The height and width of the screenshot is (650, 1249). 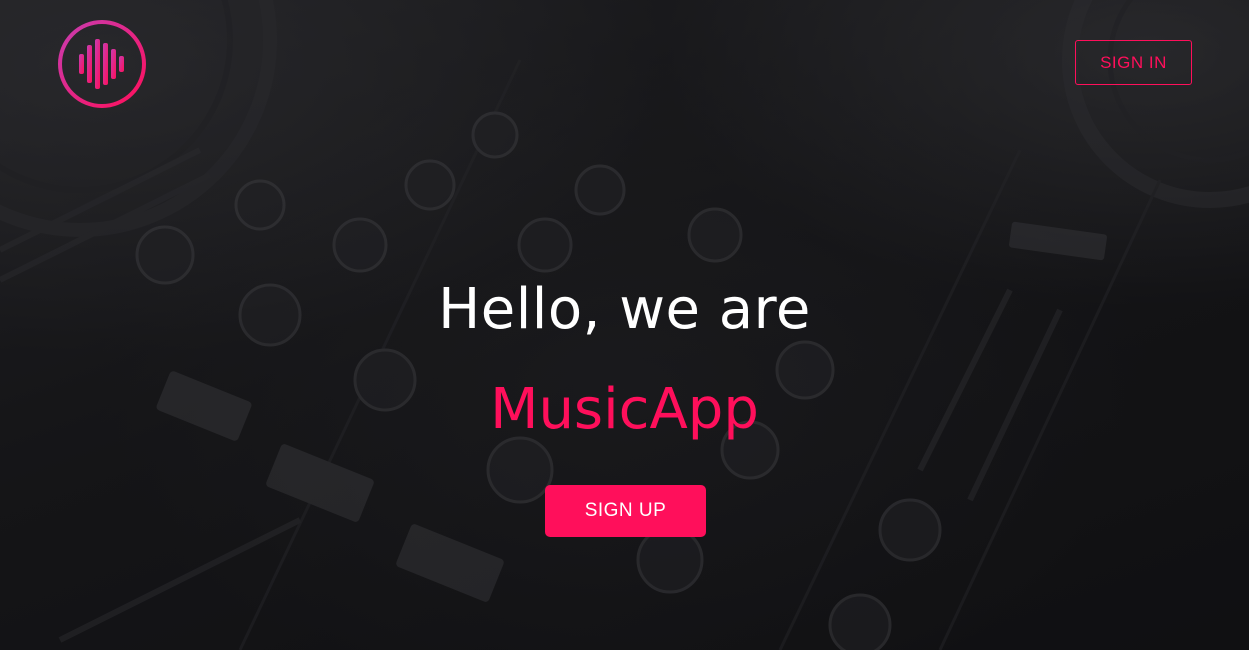 I want to click on sign-in-button: SIGN IN, so click(x=1133, y=62).